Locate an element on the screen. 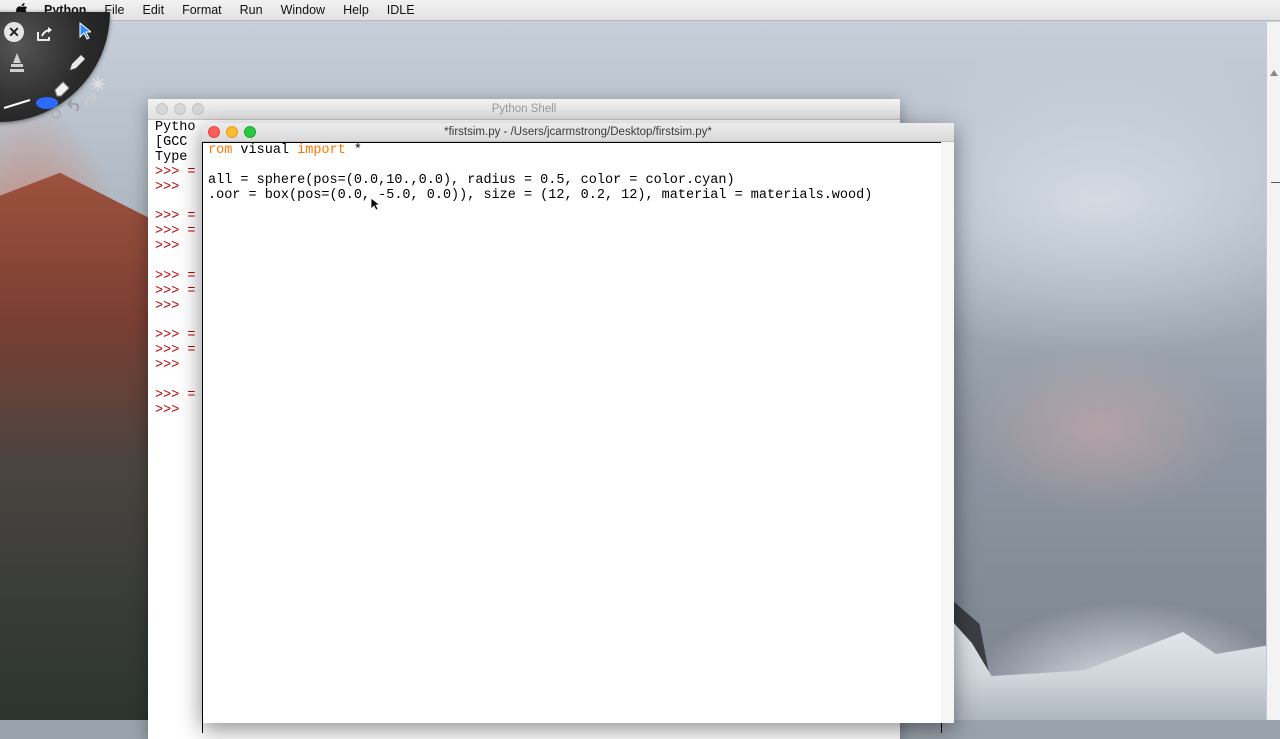 Image resolution: width=1280 pixels, height=739 pixels. shell-titlebar: Python Shell is located at coordinates (524, 109).